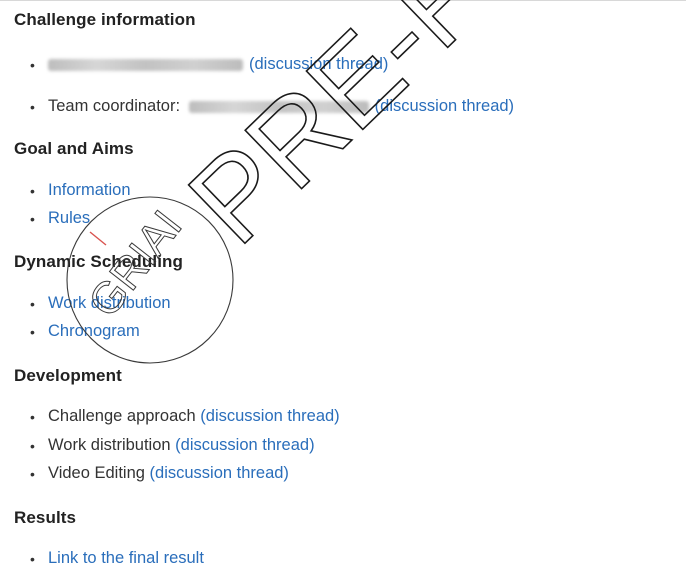  Describe the element at coordinates (45, 517) in the screenshot. I see `heading-results: Results` at that location.